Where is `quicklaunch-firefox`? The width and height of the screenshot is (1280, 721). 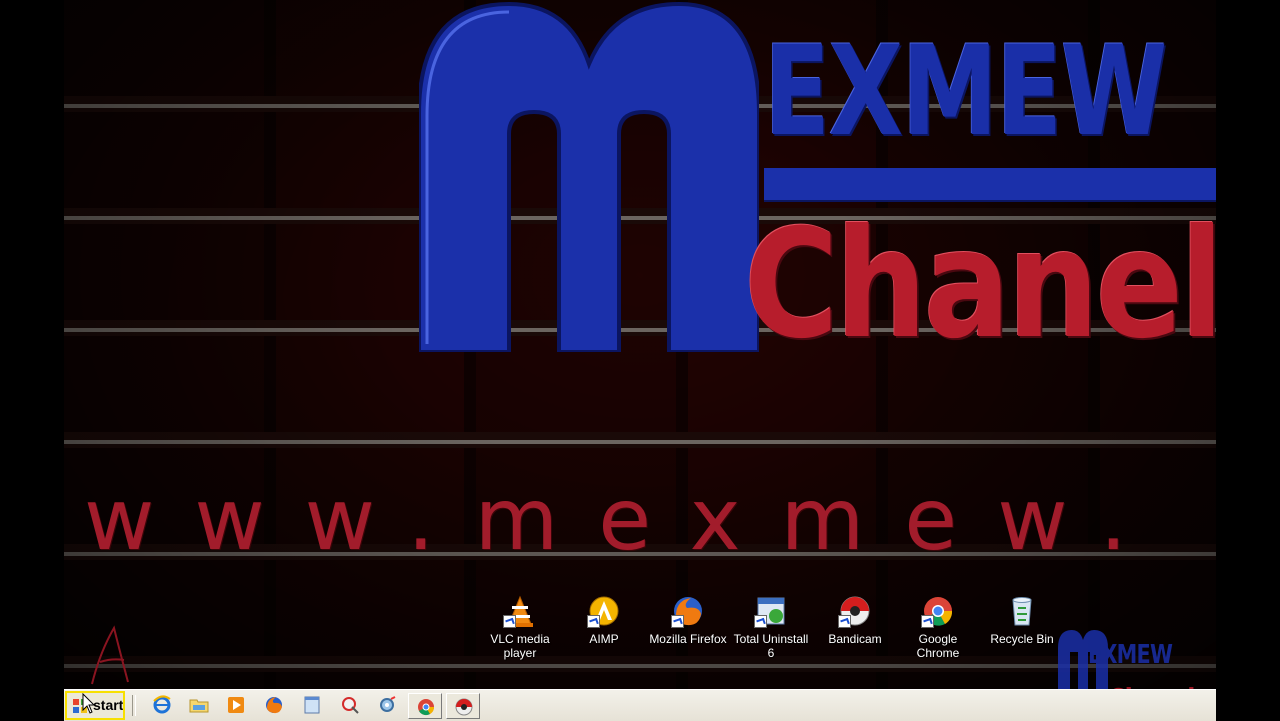
quicklaunch-firefox is located at coordinates (275, 706).